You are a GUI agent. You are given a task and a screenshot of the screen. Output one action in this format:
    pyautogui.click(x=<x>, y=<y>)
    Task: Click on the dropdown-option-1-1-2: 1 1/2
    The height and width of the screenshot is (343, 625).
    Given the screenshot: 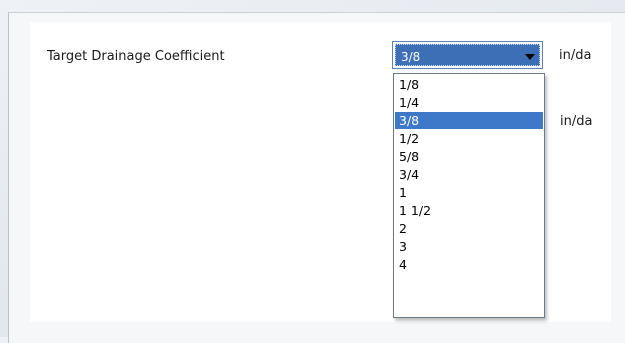 What is the action you would take?
    pyautogui.click(x=469, y=210)
    